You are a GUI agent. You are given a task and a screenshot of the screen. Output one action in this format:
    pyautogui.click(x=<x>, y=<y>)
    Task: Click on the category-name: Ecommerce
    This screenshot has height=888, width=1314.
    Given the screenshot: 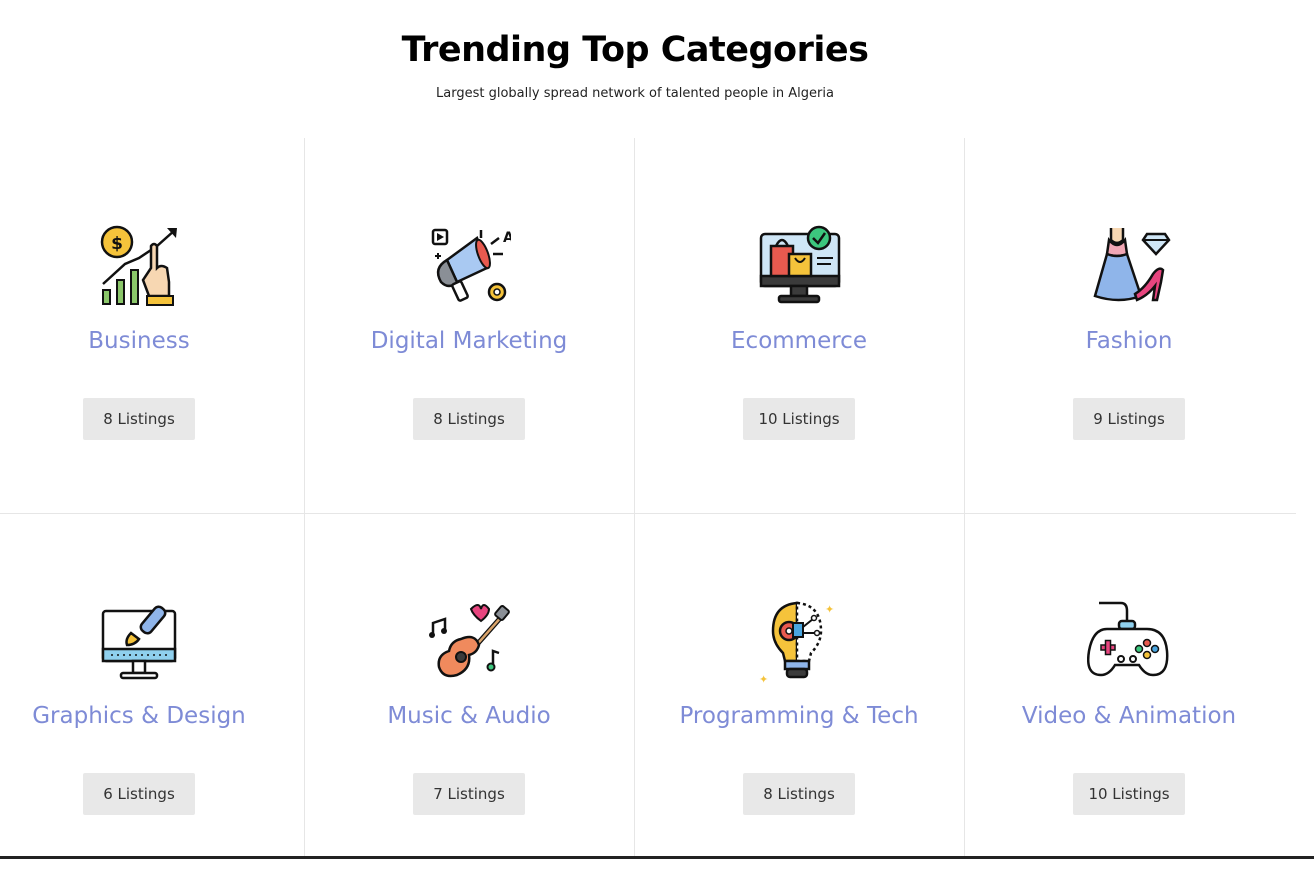 What is the action you would take?
    pyautogui.click(x=799, y=341)
    